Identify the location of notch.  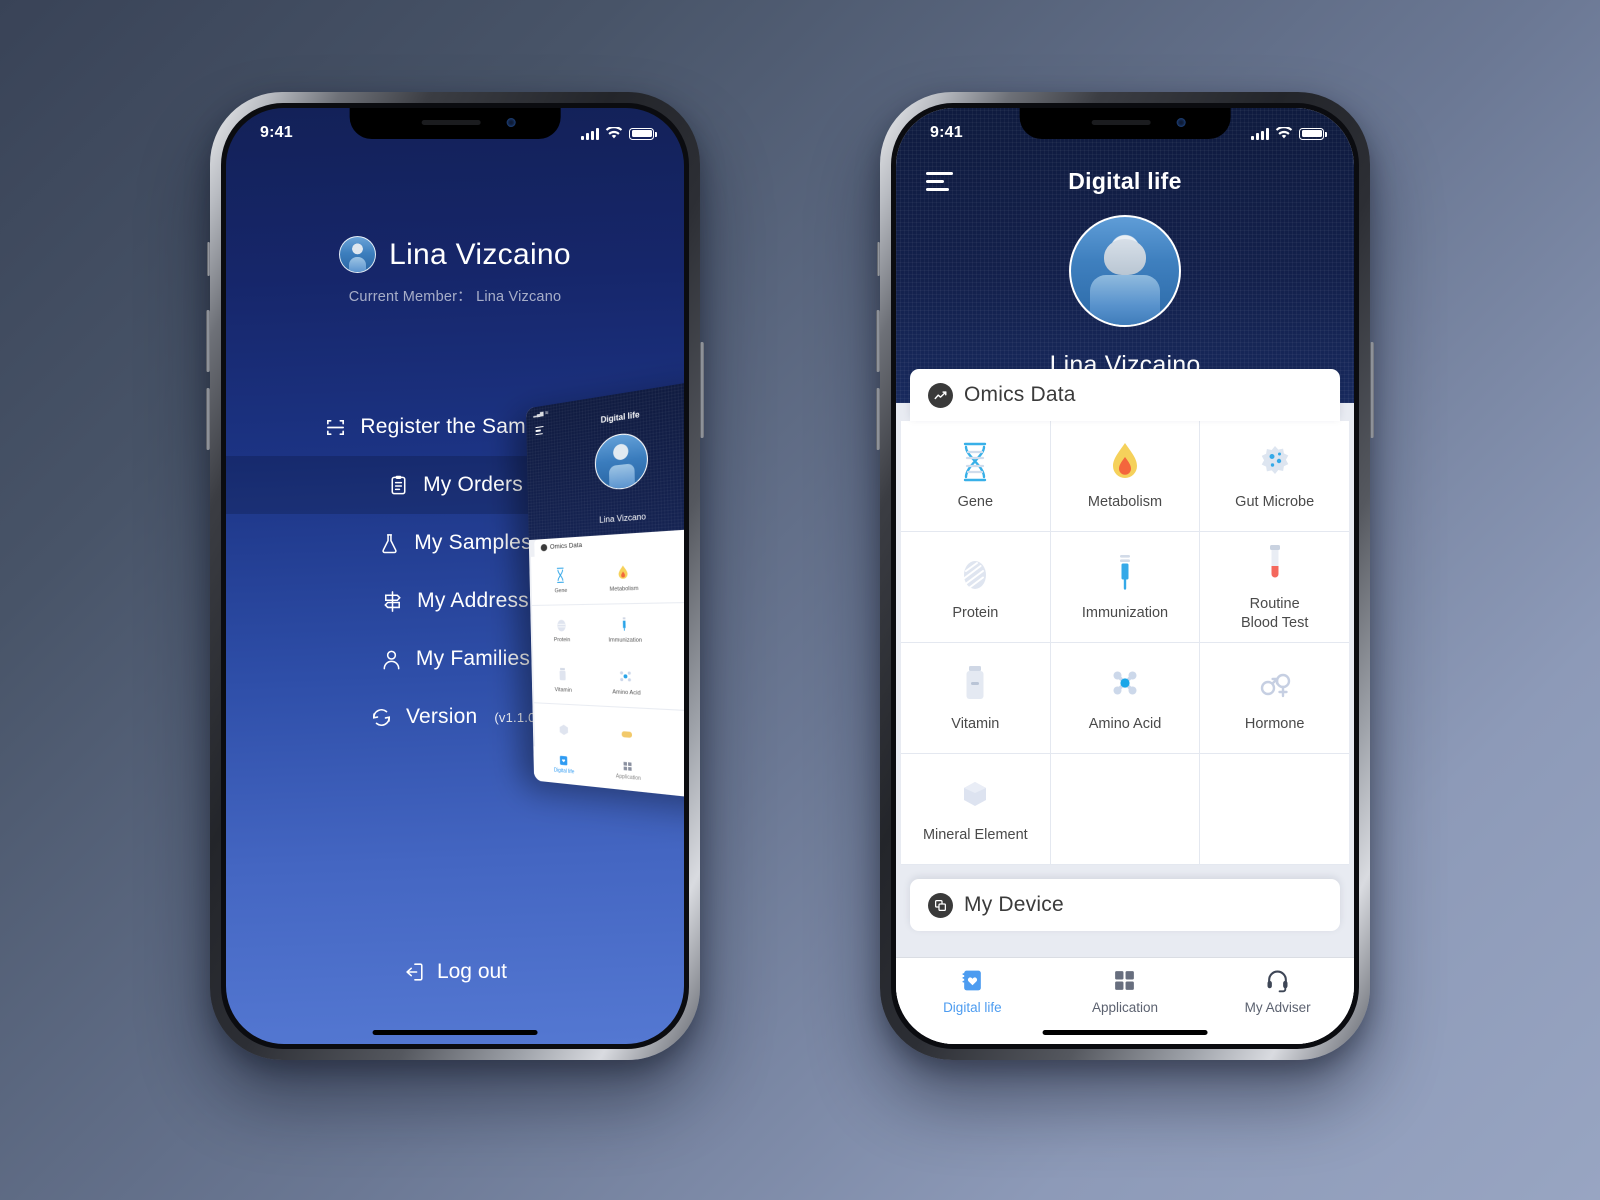
(1125, 123).